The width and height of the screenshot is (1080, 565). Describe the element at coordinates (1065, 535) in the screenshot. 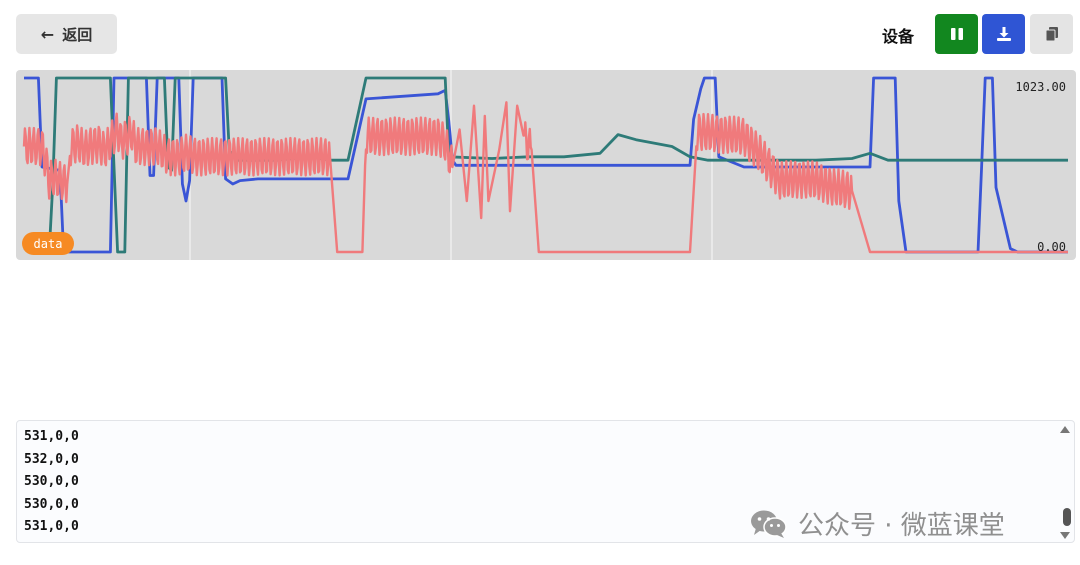

I see `scroll-down-arrow-icon` at that location.